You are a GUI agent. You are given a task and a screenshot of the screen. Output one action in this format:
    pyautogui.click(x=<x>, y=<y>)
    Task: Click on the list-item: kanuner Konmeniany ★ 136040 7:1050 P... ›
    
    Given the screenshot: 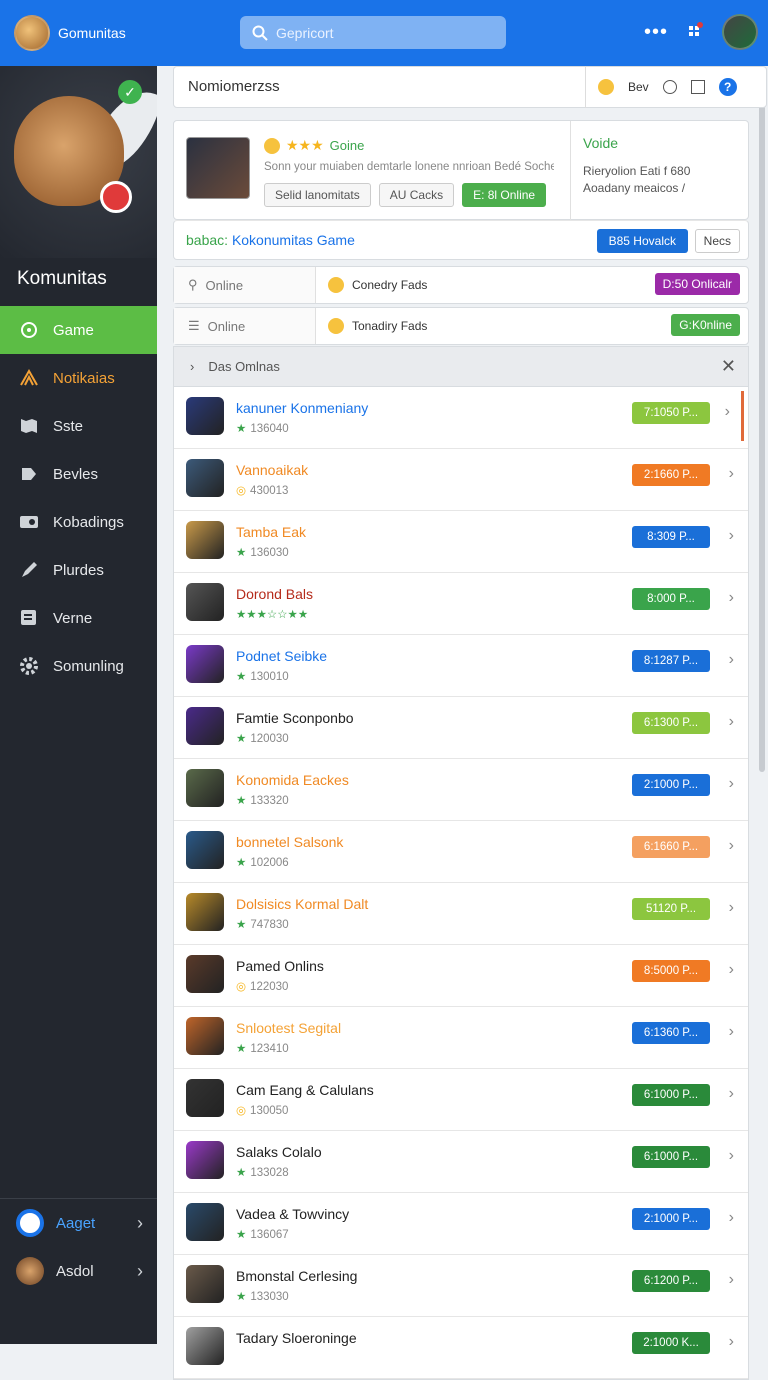 What is the action you would take?
    pyautogui.click(x=461, y=418)
    